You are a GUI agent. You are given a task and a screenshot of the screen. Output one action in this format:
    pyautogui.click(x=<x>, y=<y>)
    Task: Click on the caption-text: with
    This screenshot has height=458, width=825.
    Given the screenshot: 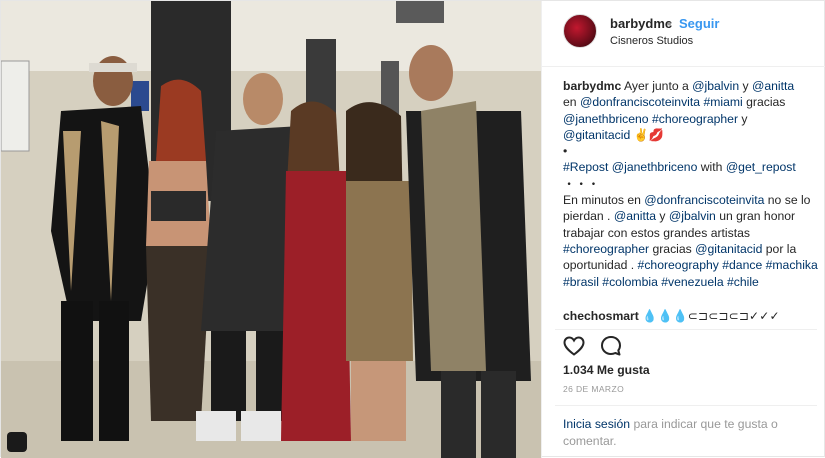 What is the action you would take?
    pyautogui.click(x=711, y=167)
    